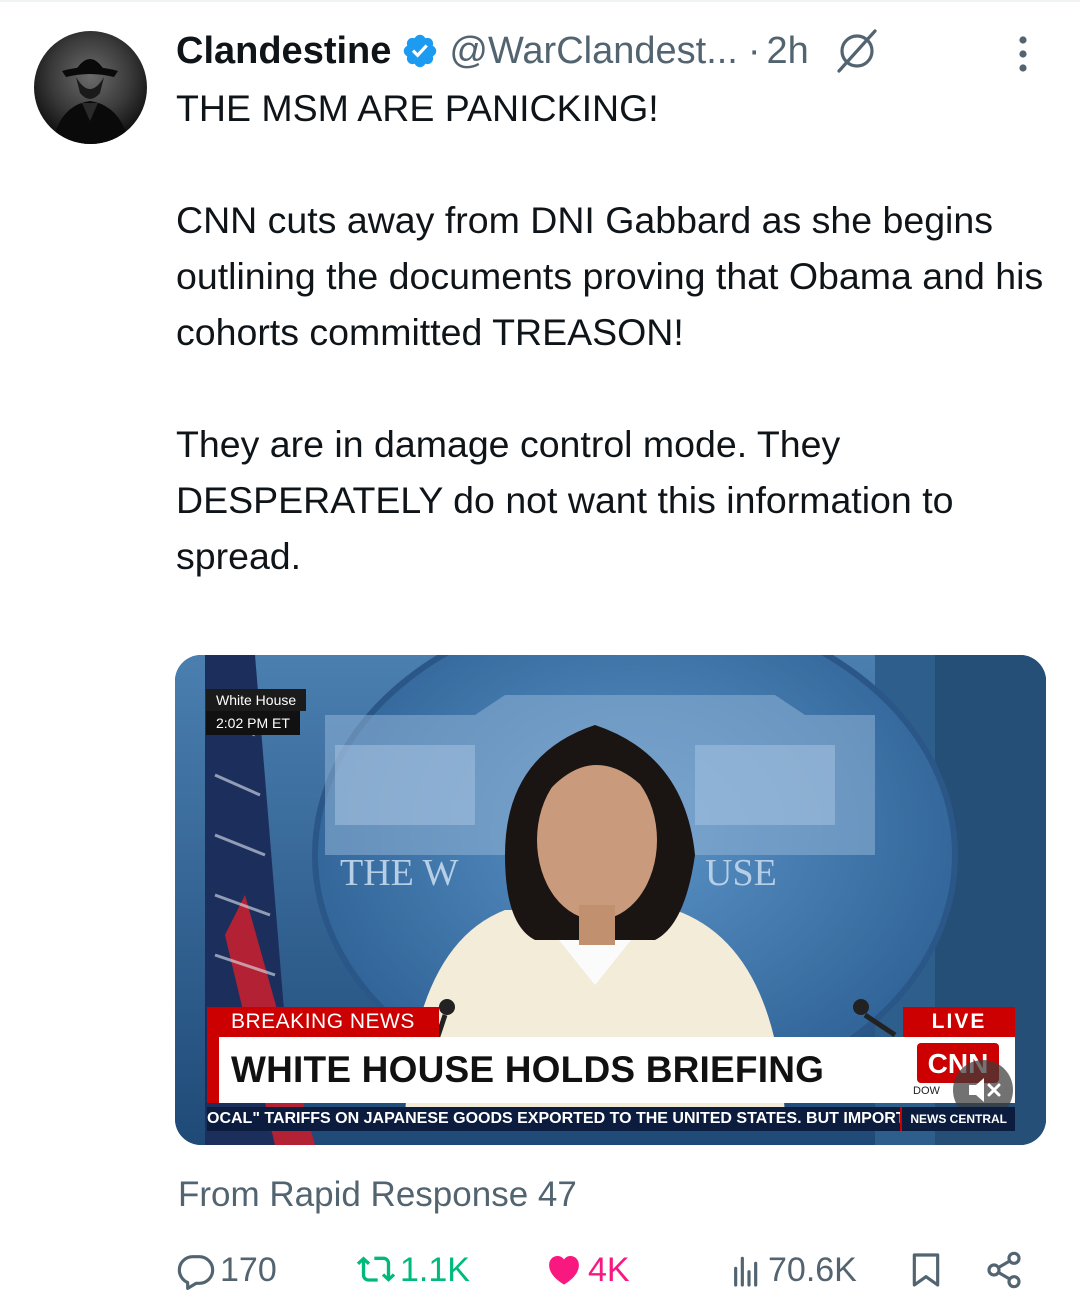  Describe the element at coordinates (812, 1269) in the screenshot. I see `view-count: 70.6K` at that location.